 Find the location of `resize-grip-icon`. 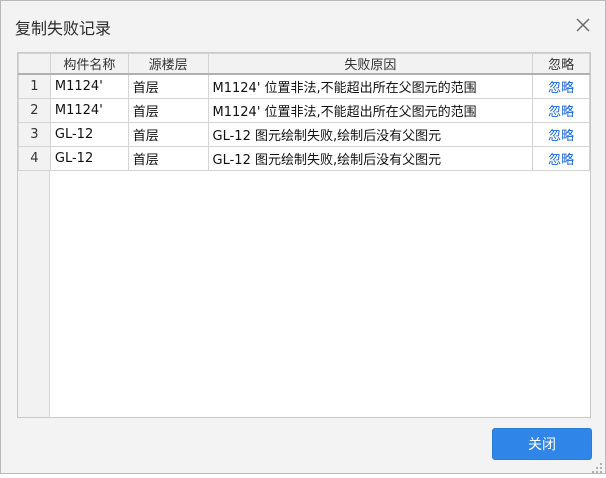

resize-grip-icon is located at coordinates (597, 466).